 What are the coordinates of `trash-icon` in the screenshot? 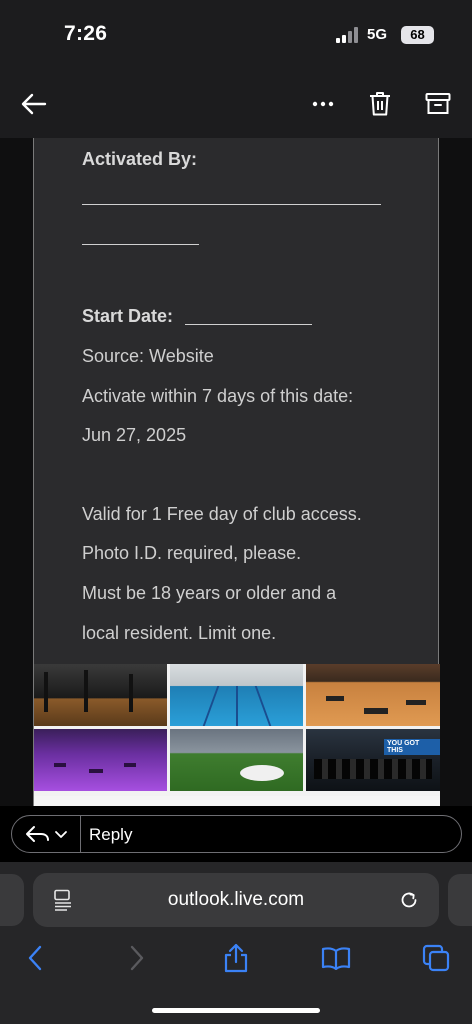 It's located at (380, 104).